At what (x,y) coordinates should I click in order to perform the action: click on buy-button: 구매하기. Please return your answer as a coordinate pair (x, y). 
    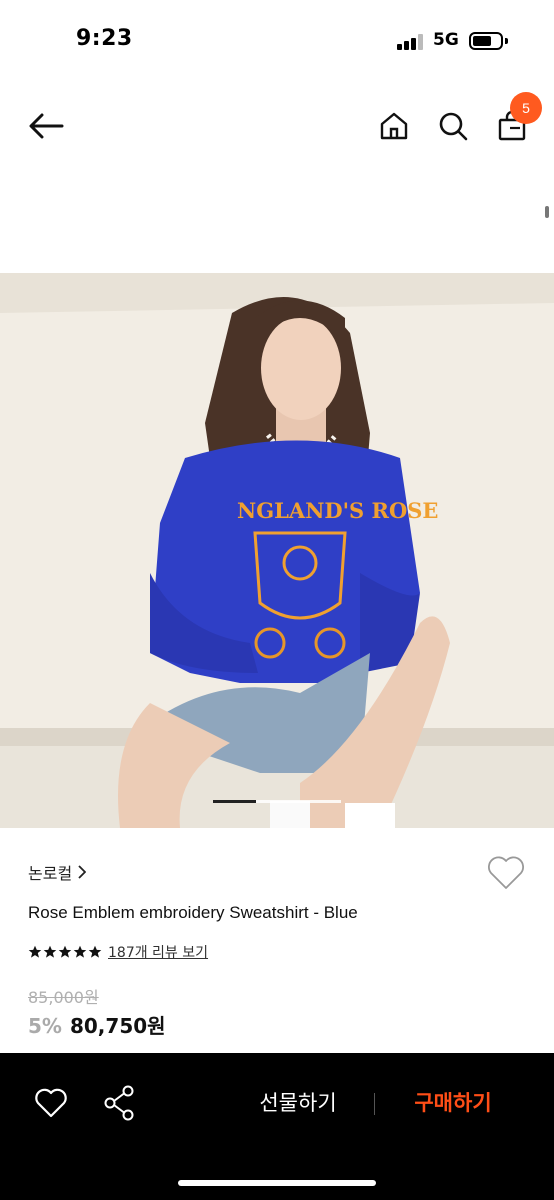
    Looking at the image, I should click on (453, 1102).